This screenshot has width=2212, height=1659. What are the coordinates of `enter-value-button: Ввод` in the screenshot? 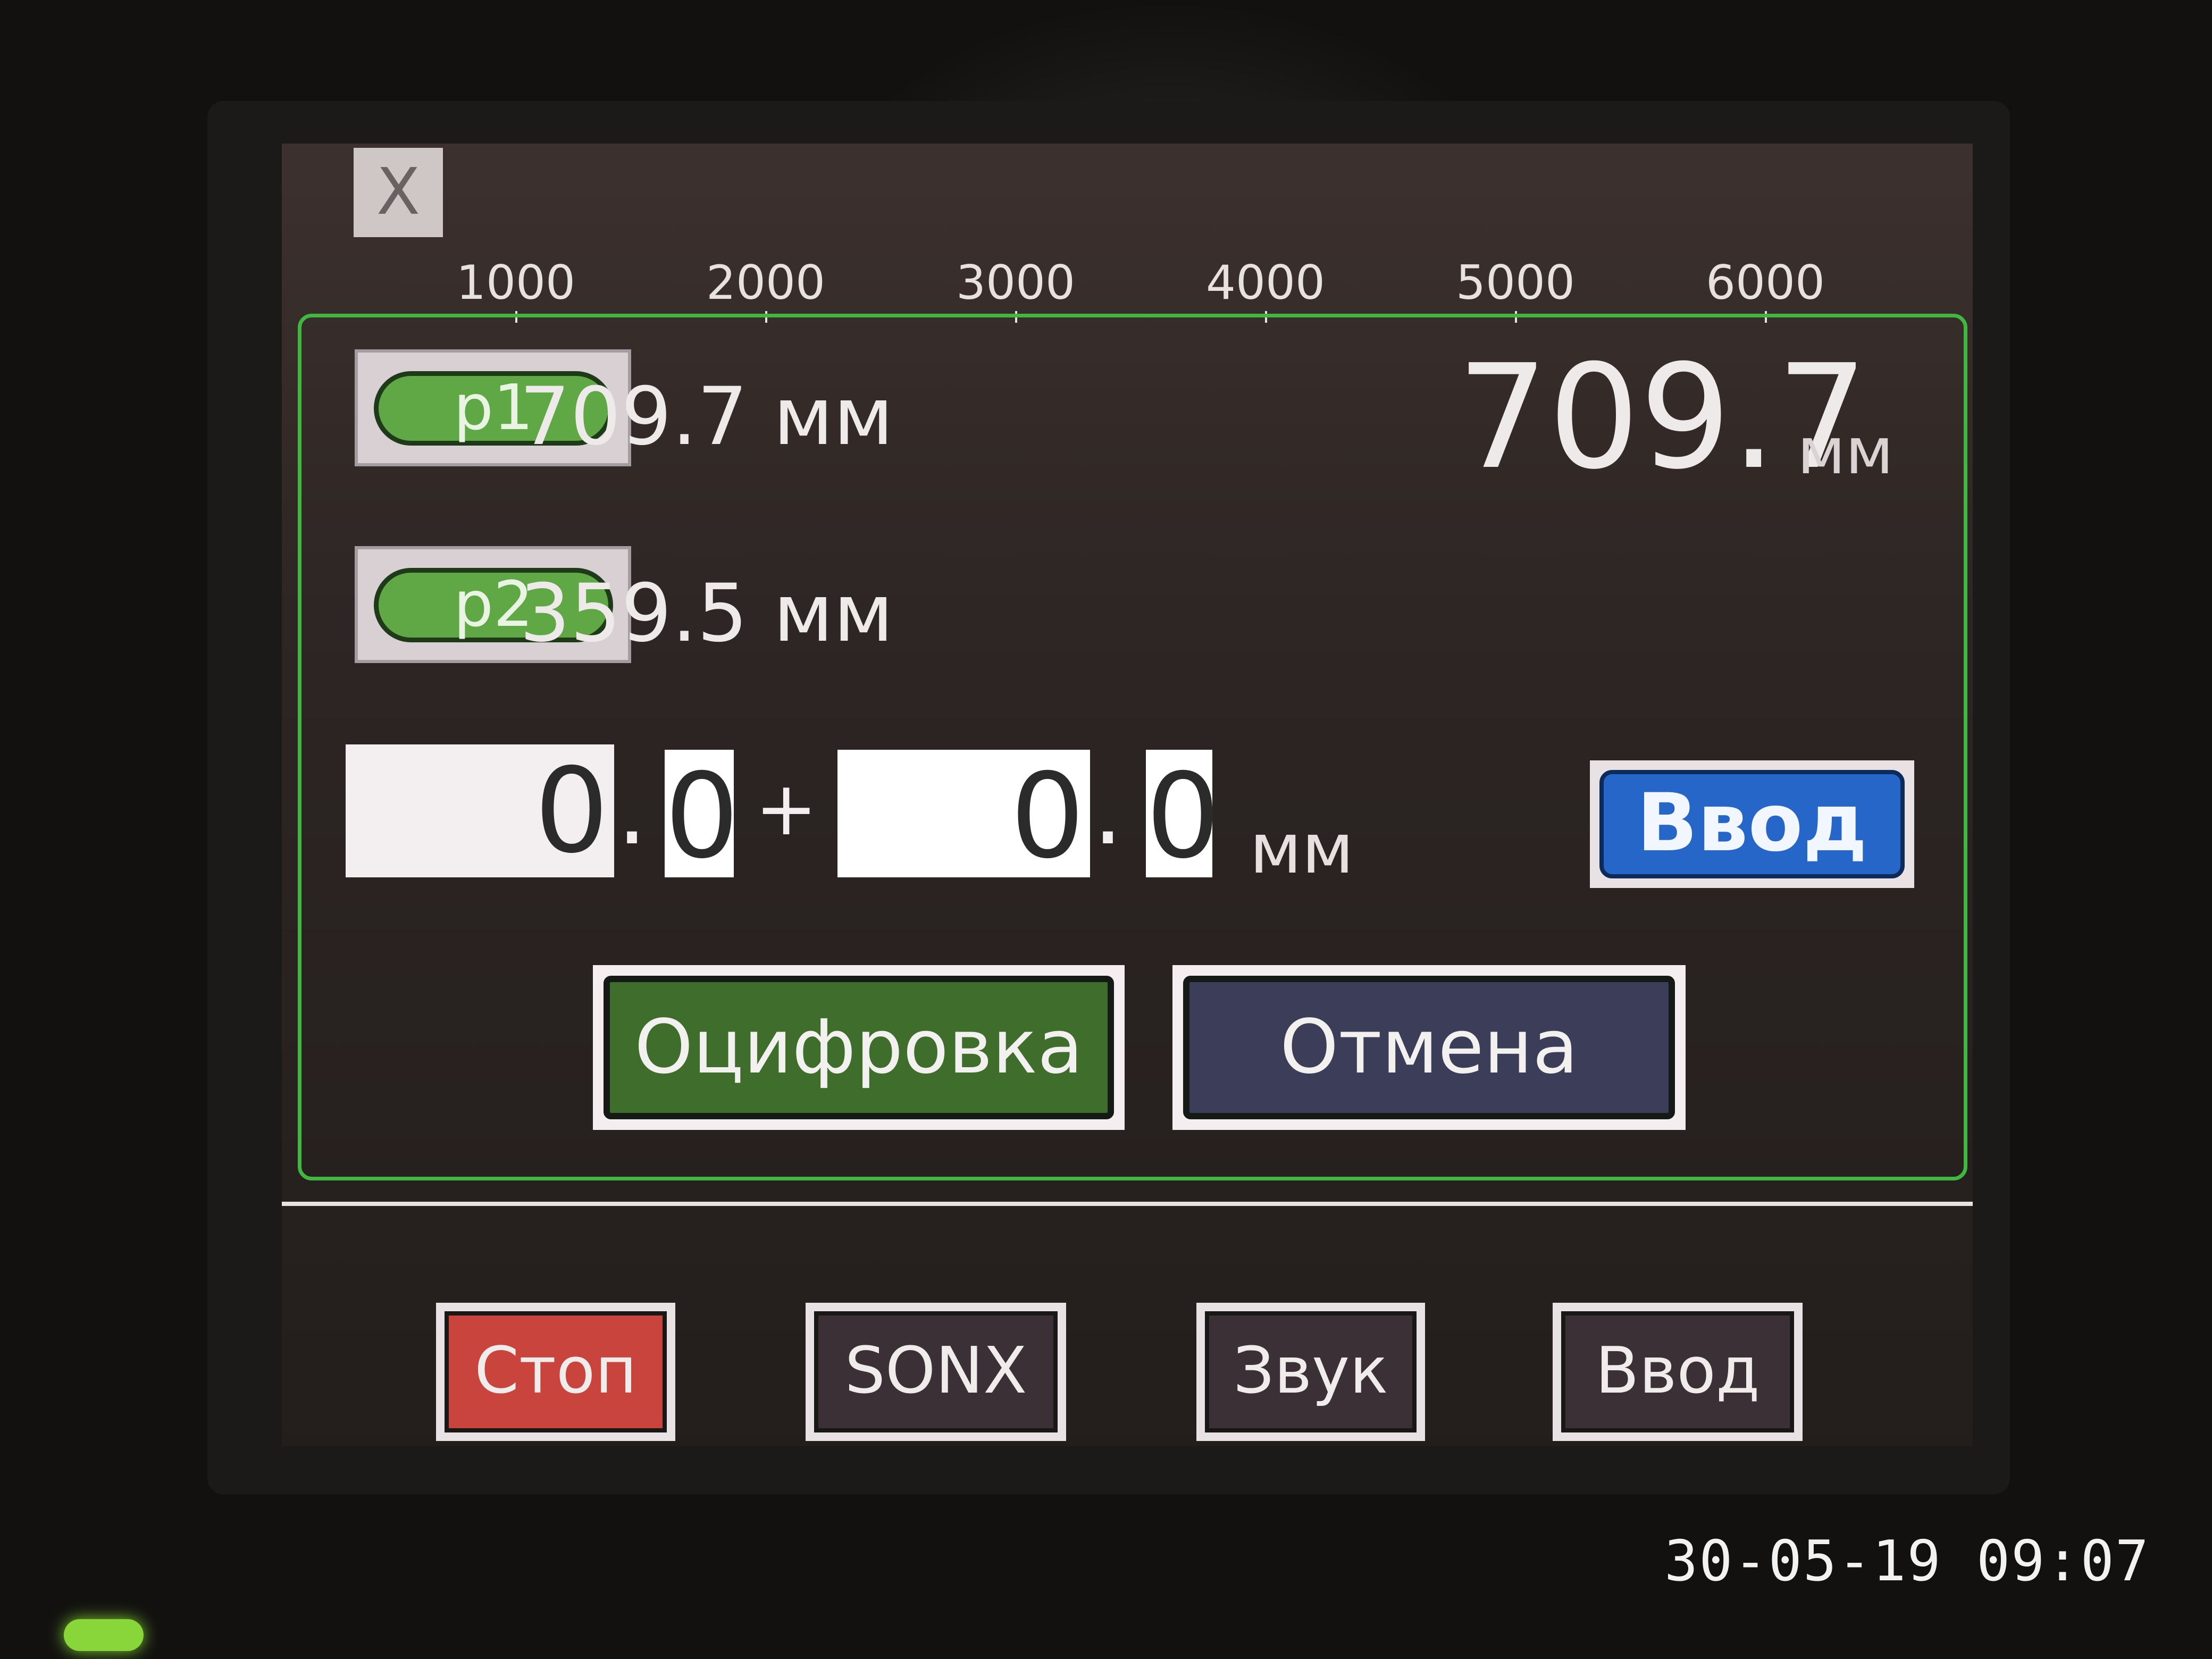 It's located at (1752, 824).